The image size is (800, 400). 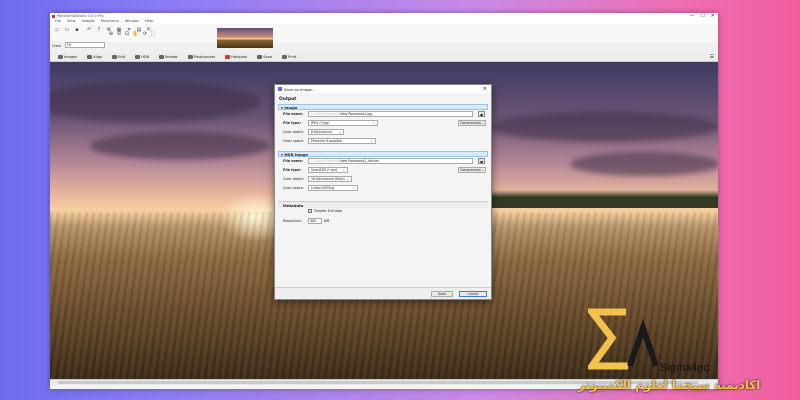 I want to click on panorama-thumbnail, so click(x=245, y=38).